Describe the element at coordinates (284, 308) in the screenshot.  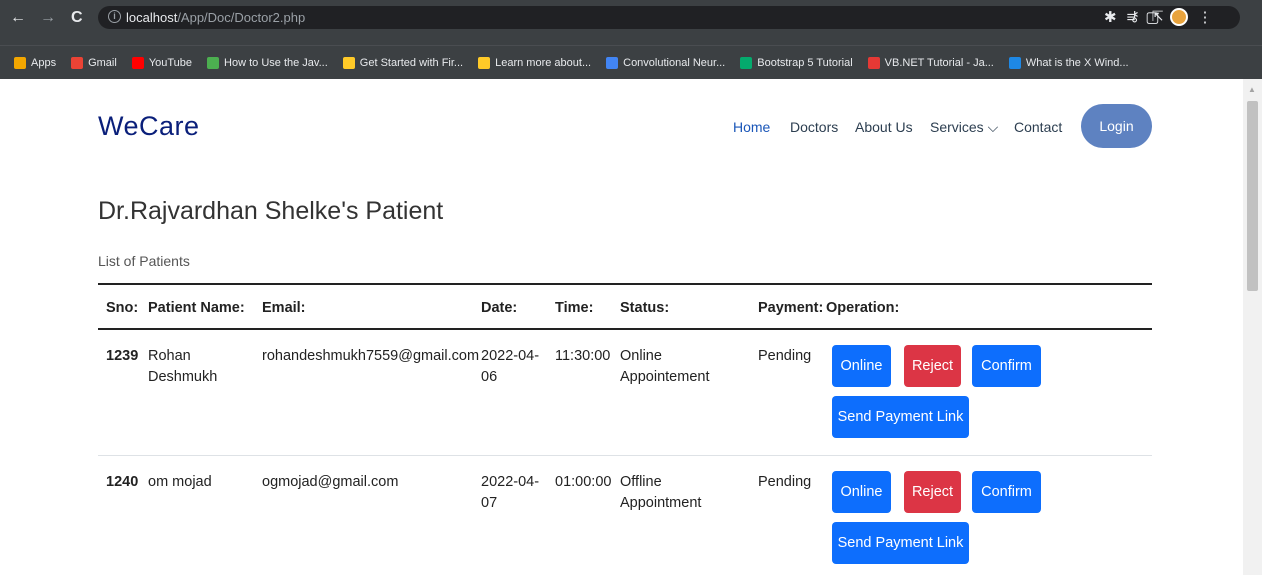
I see `col-email: Email:` at that location.